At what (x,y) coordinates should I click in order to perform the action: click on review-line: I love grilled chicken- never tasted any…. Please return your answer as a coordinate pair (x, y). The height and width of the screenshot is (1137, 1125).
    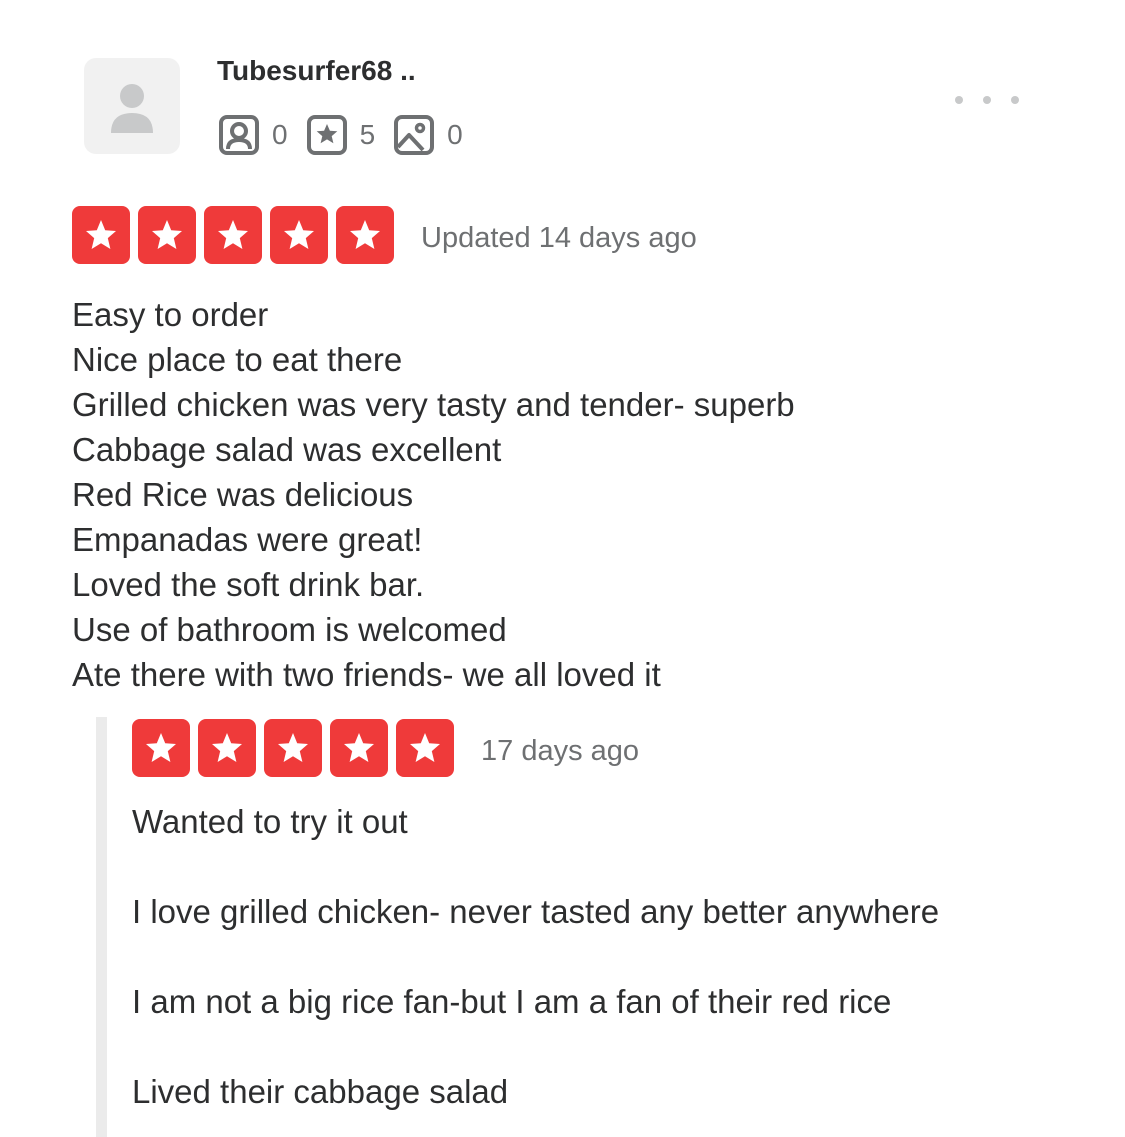
    Looking at the image, I should click on (536, 911).